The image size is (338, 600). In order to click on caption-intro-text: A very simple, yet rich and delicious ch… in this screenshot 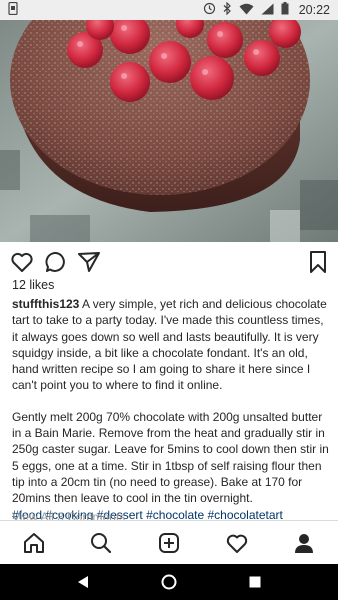, I will do `click(169, 345)`.